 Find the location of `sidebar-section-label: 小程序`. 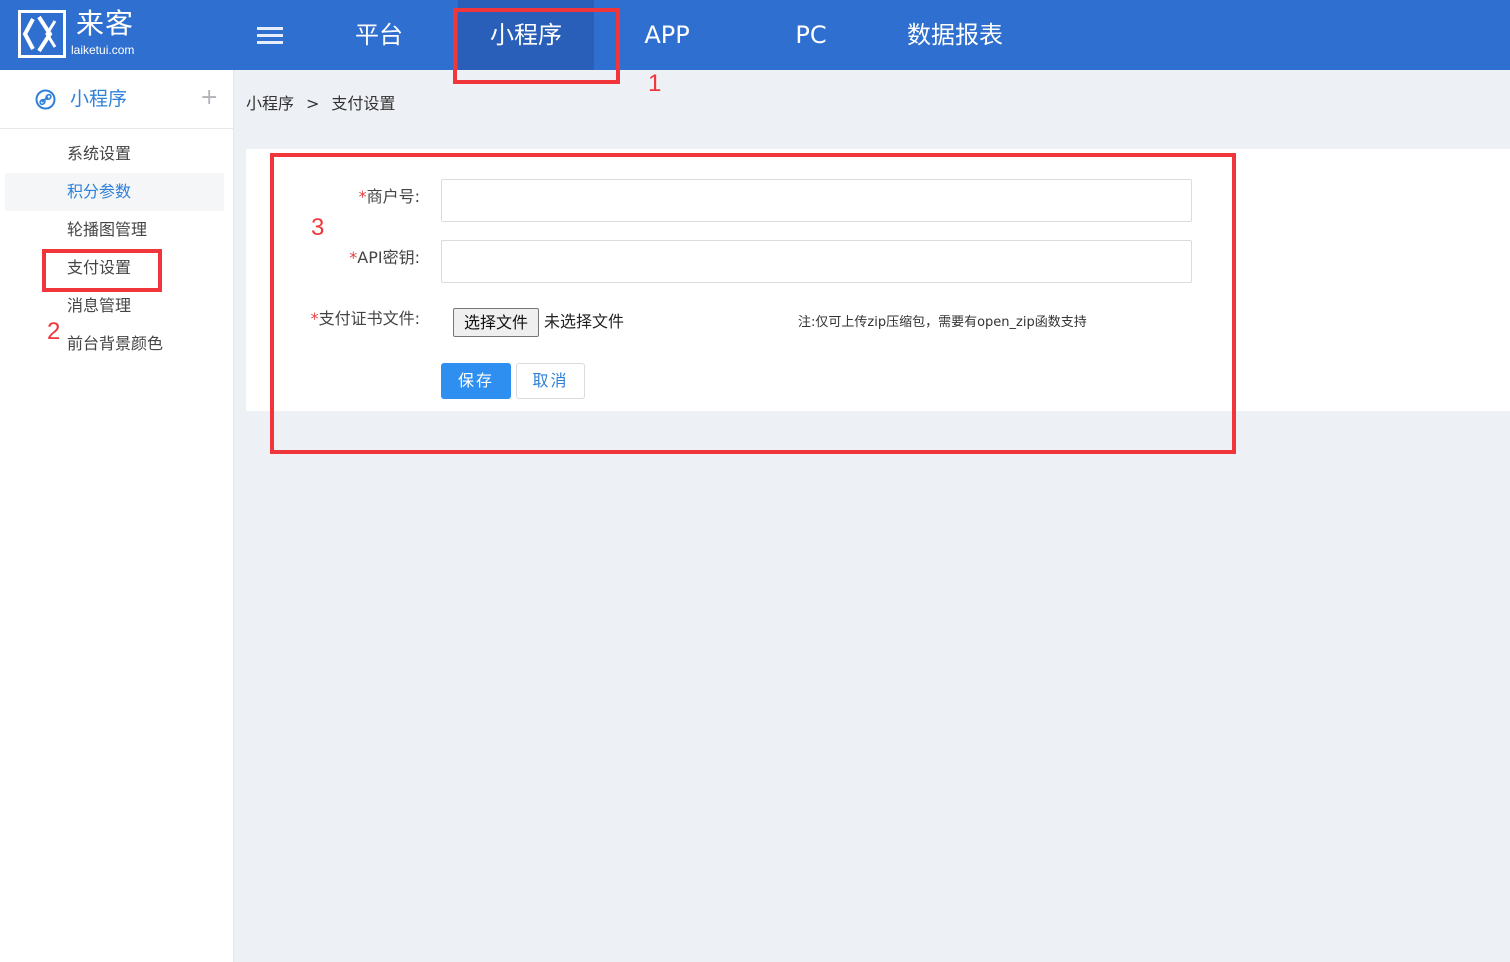

sidebar-section-label: 小程序 is located at coordinates (99, 99).